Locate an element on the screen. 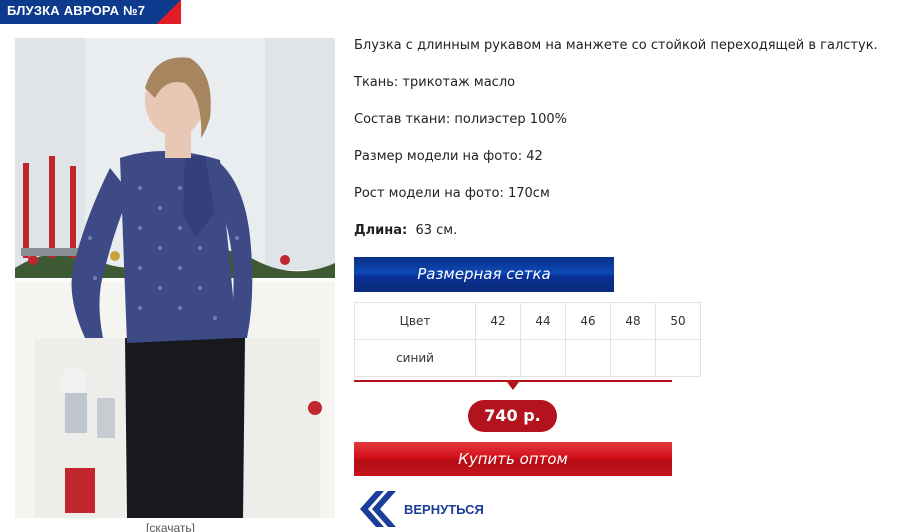  product-length: Длина: 63 см. is located at coordinates (405, 230).